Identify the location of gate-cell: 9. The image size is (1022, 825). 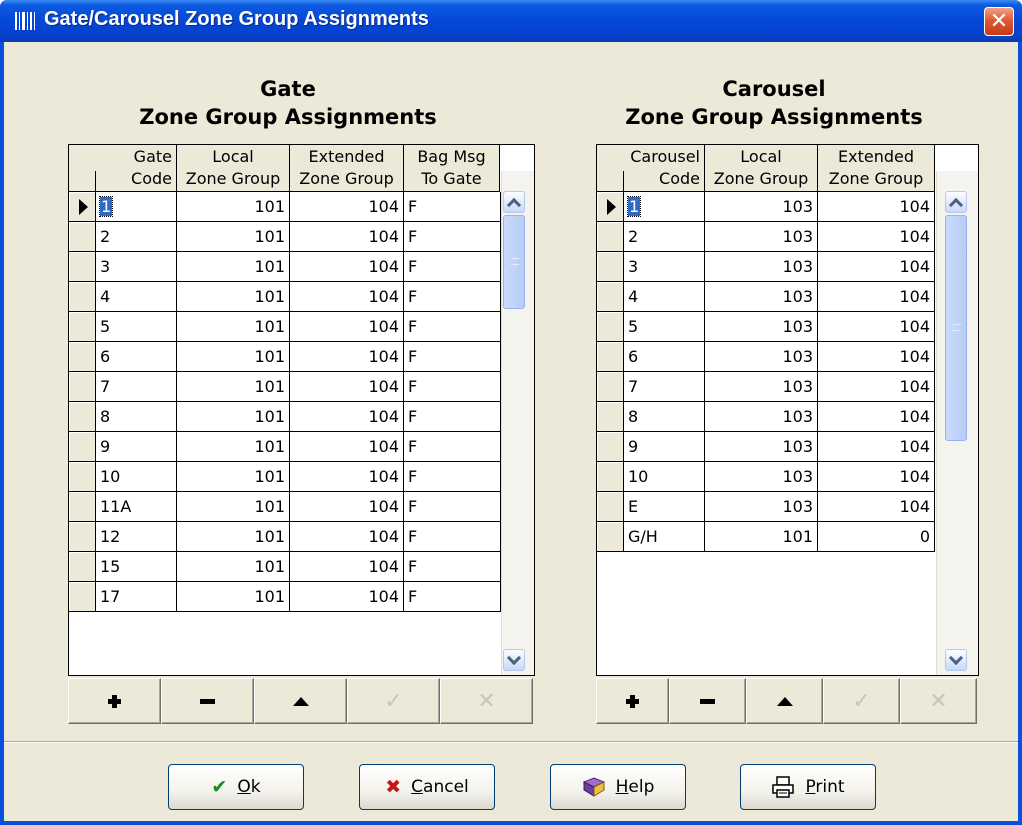
(136, 447).